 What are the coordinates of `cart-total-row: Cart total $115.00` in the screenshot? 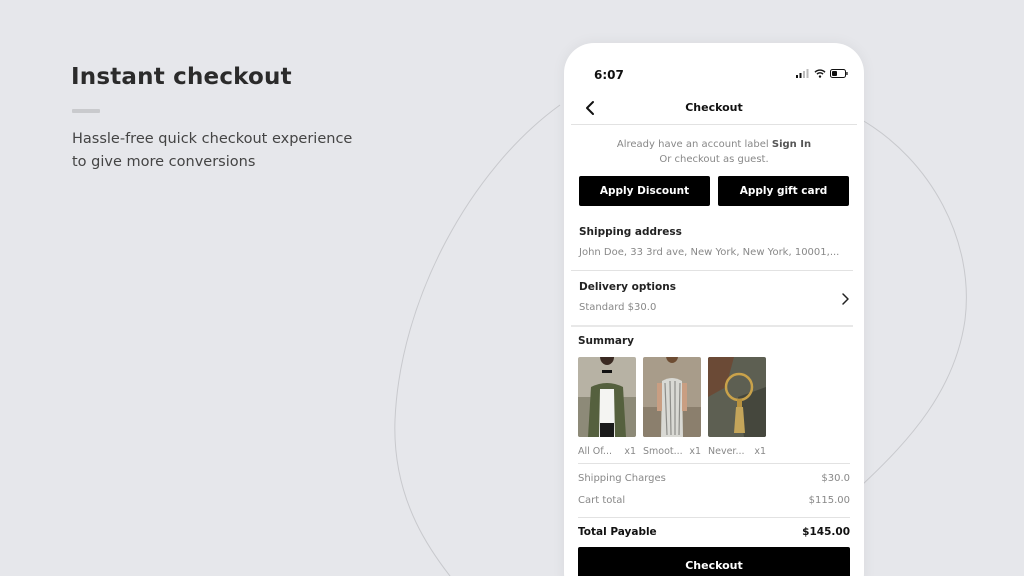 It's located at (714, 500).